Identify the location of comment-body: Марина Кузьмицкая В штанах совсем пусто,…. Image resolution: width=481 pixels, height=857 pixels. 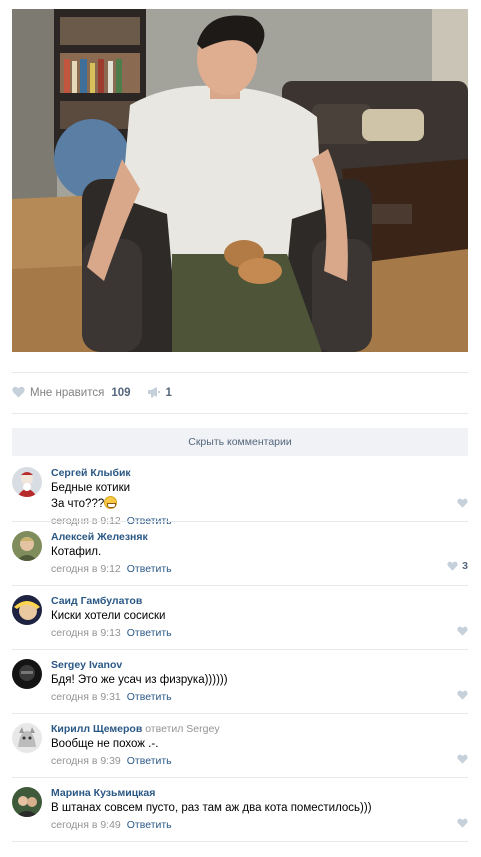
(259, 809).